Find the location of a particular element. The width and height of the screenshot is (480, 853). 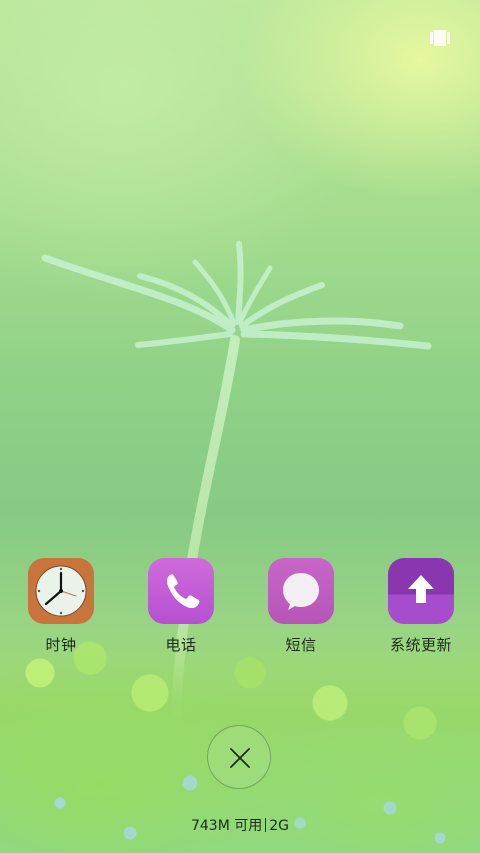

clock-icon is located at coordinates (61, 591).